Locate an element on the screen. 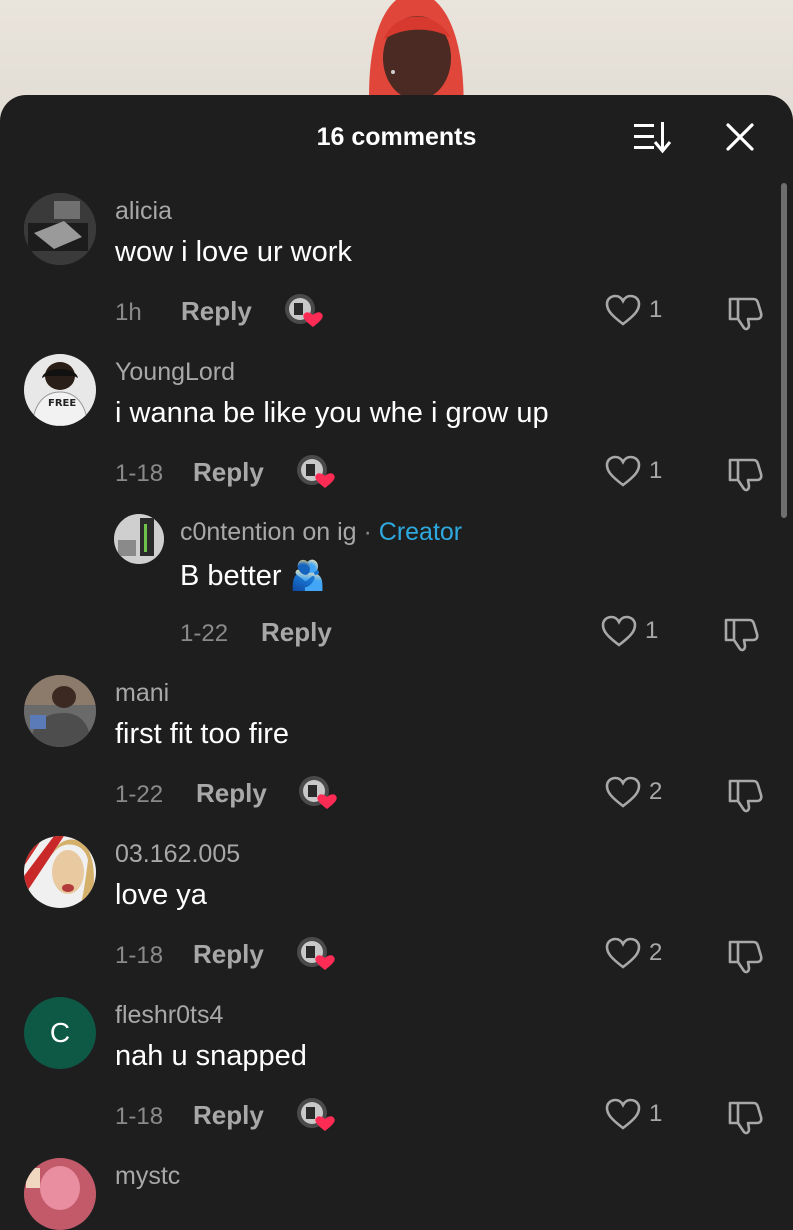  close-icon is located at coordinates (740, 137).